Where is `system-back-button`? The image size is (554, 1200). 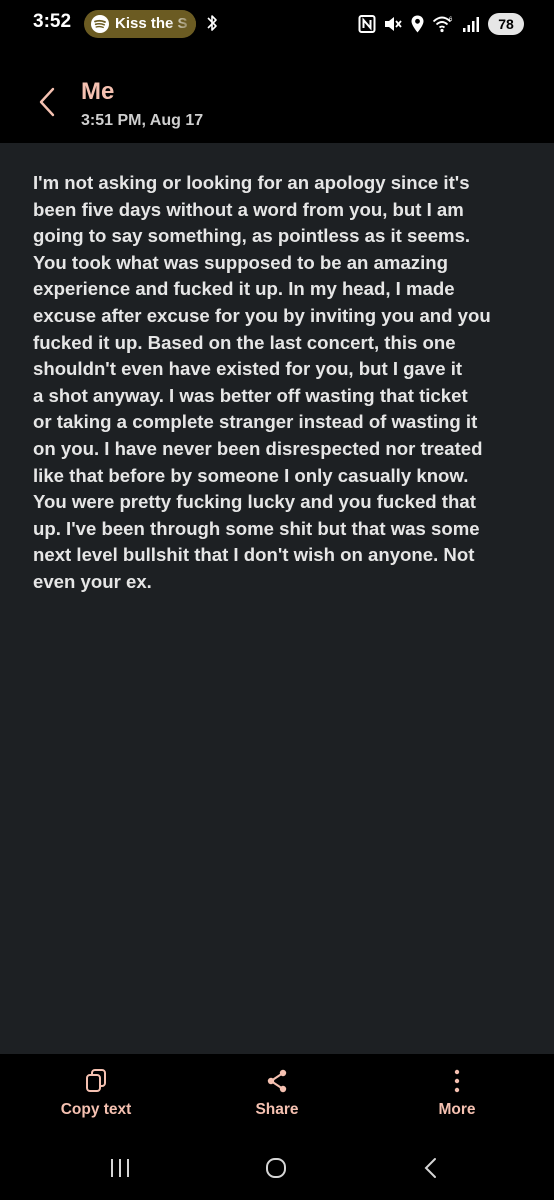 system-back-button is located at coordinates (431, 1168).